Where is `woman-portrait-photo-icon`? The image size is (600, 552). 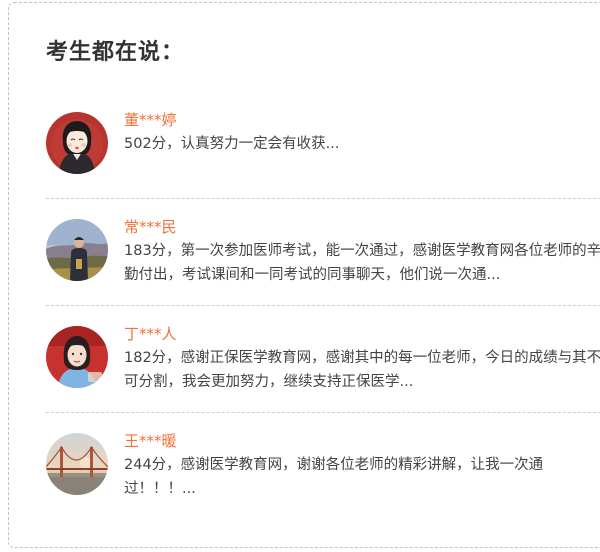
woman-portrait-photo-icon is located at coordinates (77, 357).